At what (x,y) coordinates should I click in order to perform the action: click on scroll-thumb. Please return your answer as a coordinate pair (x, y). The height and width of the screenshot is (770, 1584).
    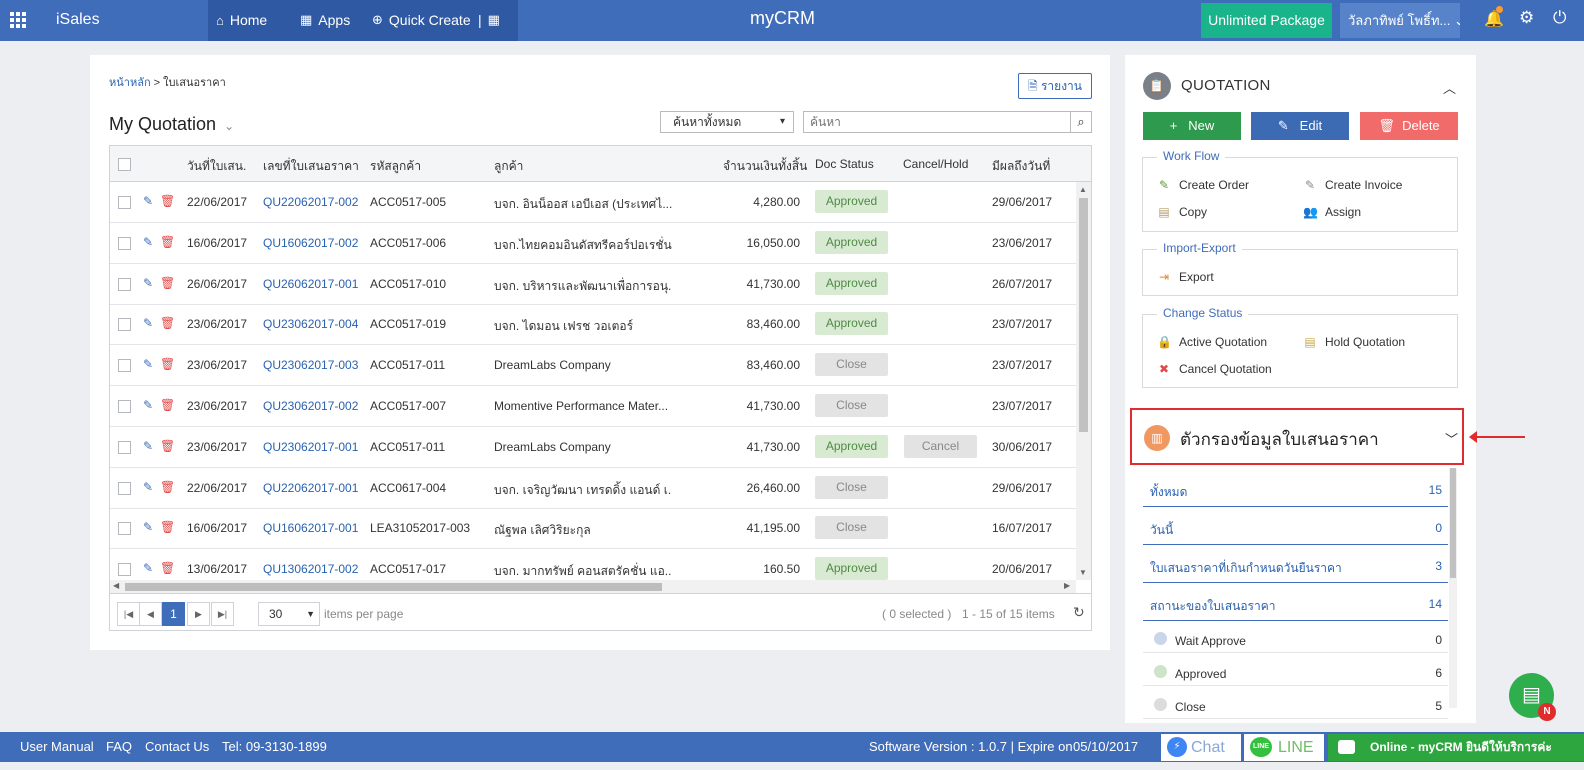
    Looking at the image, I should click on (1453, 523).